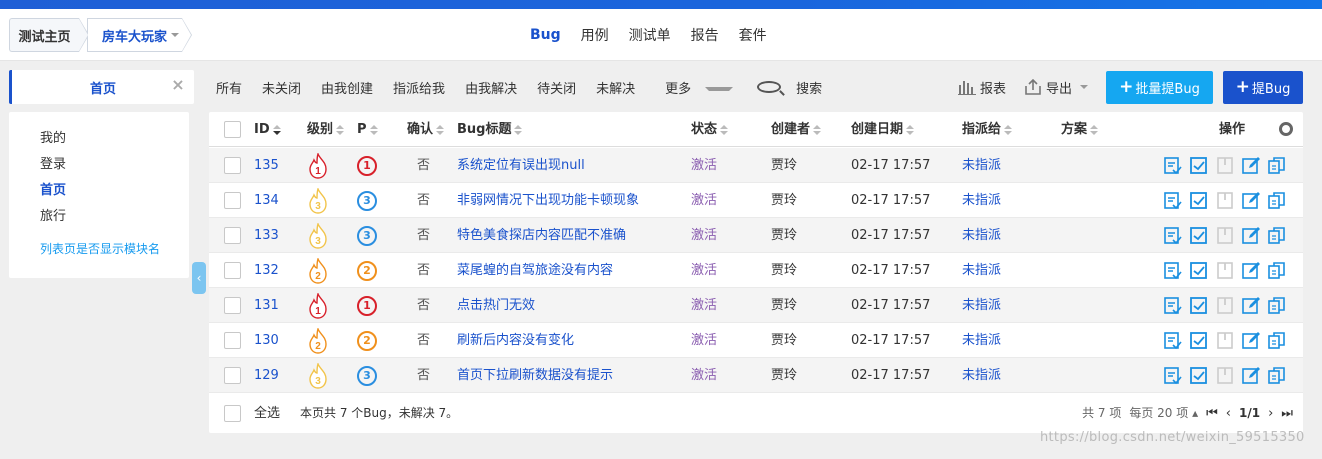 The image size is (1322, 459). What do you see at coordinates (100, 248) in the screenshot?
I see `show-module-name-link: 列表页是否显示模块名` at bounding box center [100, 248].